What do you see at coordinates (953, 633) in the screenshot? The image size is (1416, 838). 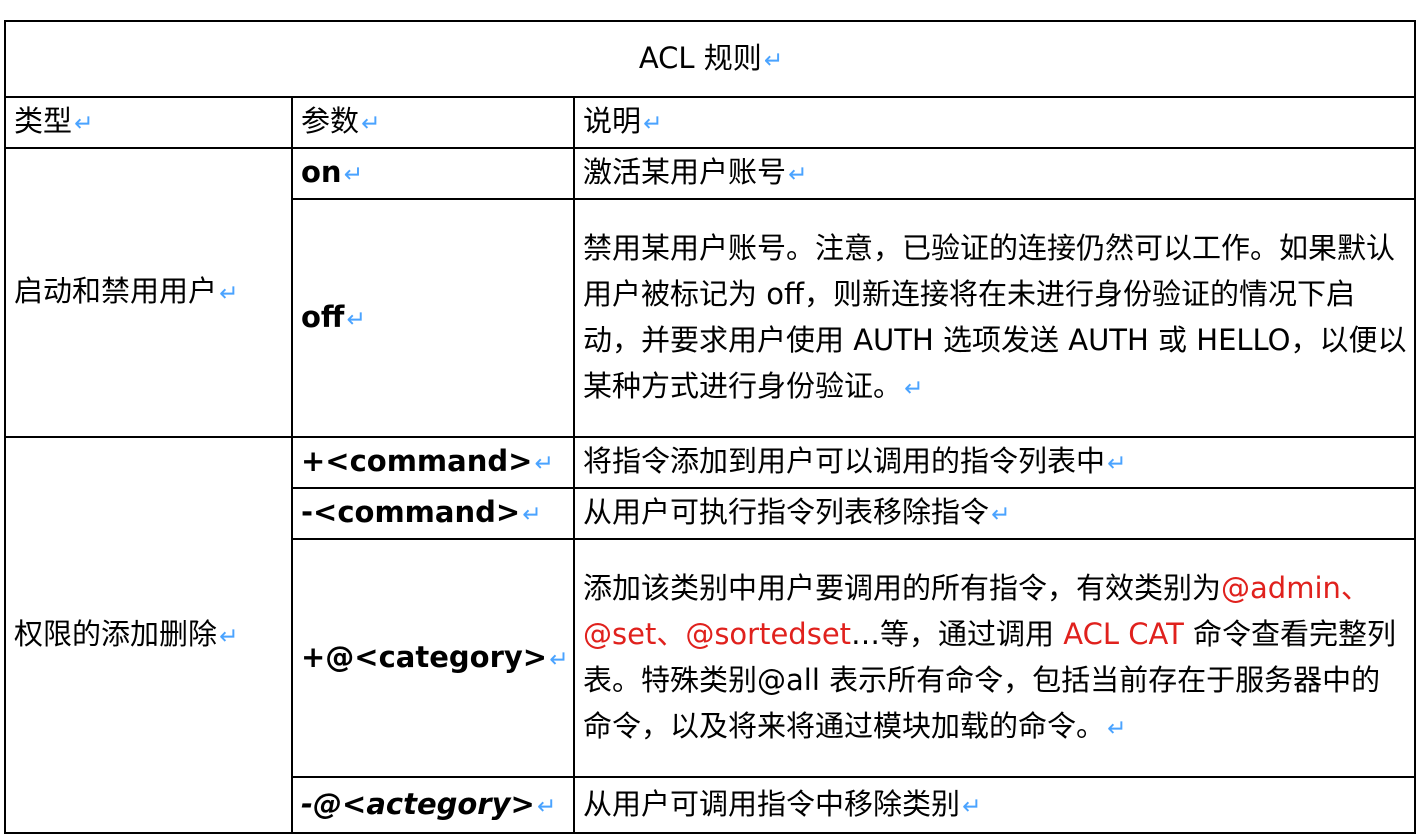 I see `desc-text: …等，通过调用` at bounding box center [953, 633].